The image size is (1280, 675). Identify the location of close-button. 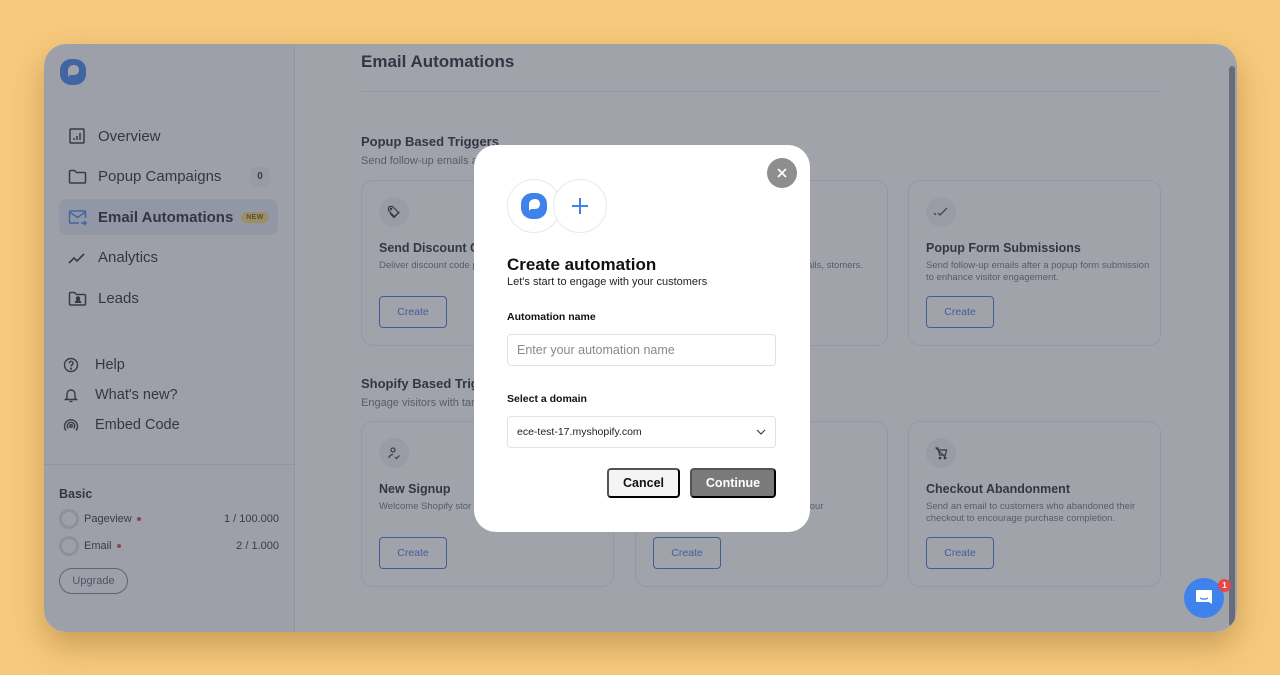
(782, 173).